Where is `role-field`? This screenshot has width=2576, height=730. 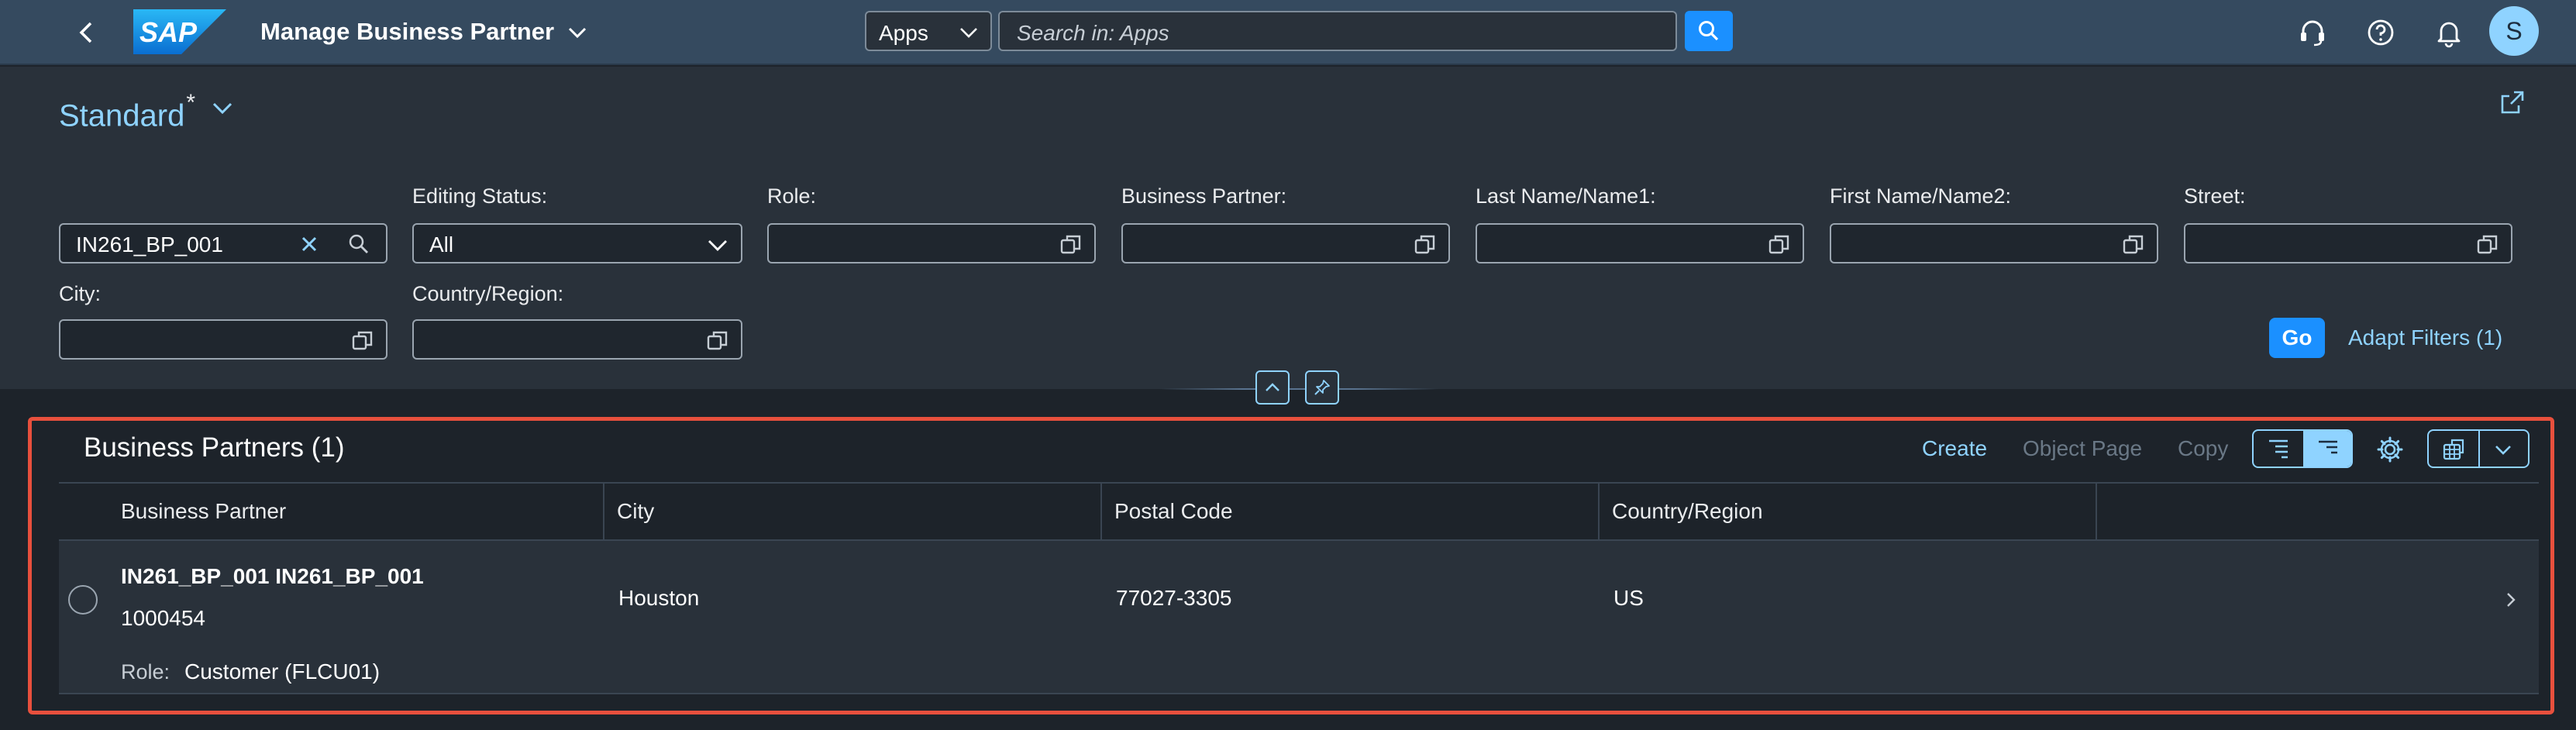 role-field is located at coordinates (931, 243).